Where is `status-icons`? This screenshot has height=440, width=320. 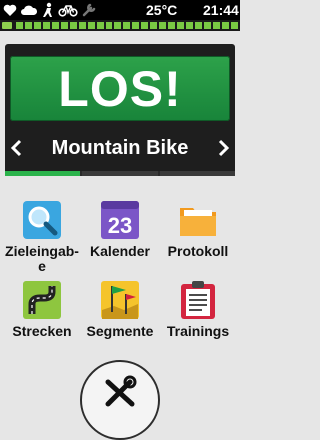
status-icons is located at coordinates (50, 10).